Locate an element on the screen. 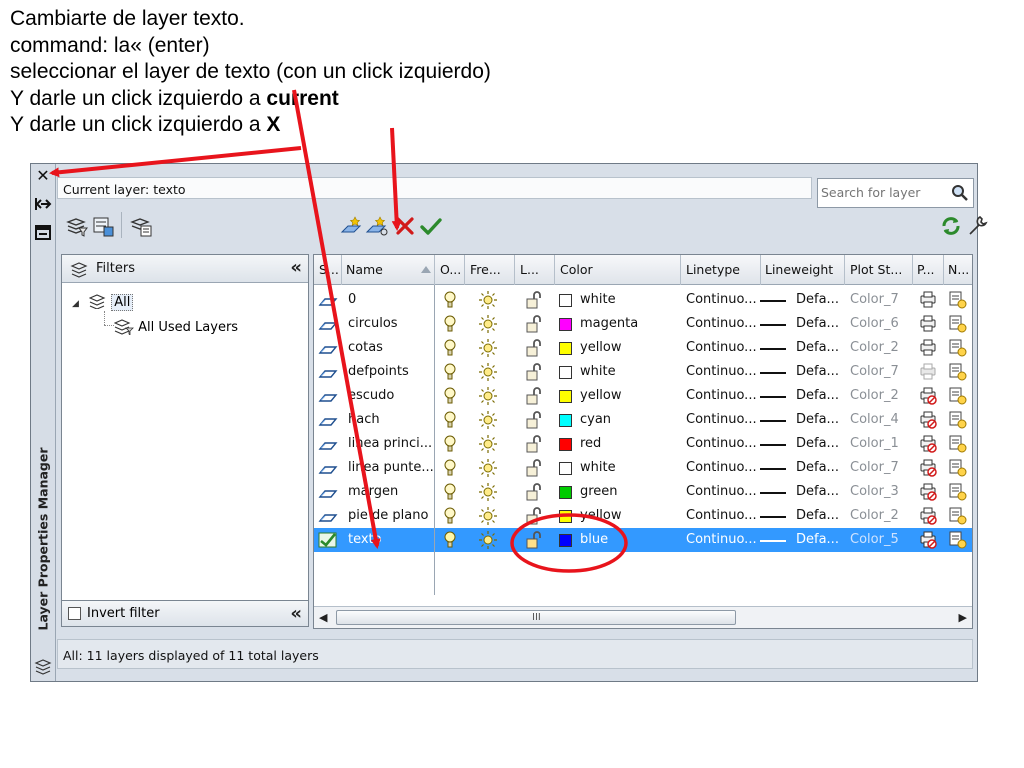 Image resolution: width=1024 pixels, height=768 pixels. scroll-right-arrow-icon: ▶ is located at coordinates (963, 617).